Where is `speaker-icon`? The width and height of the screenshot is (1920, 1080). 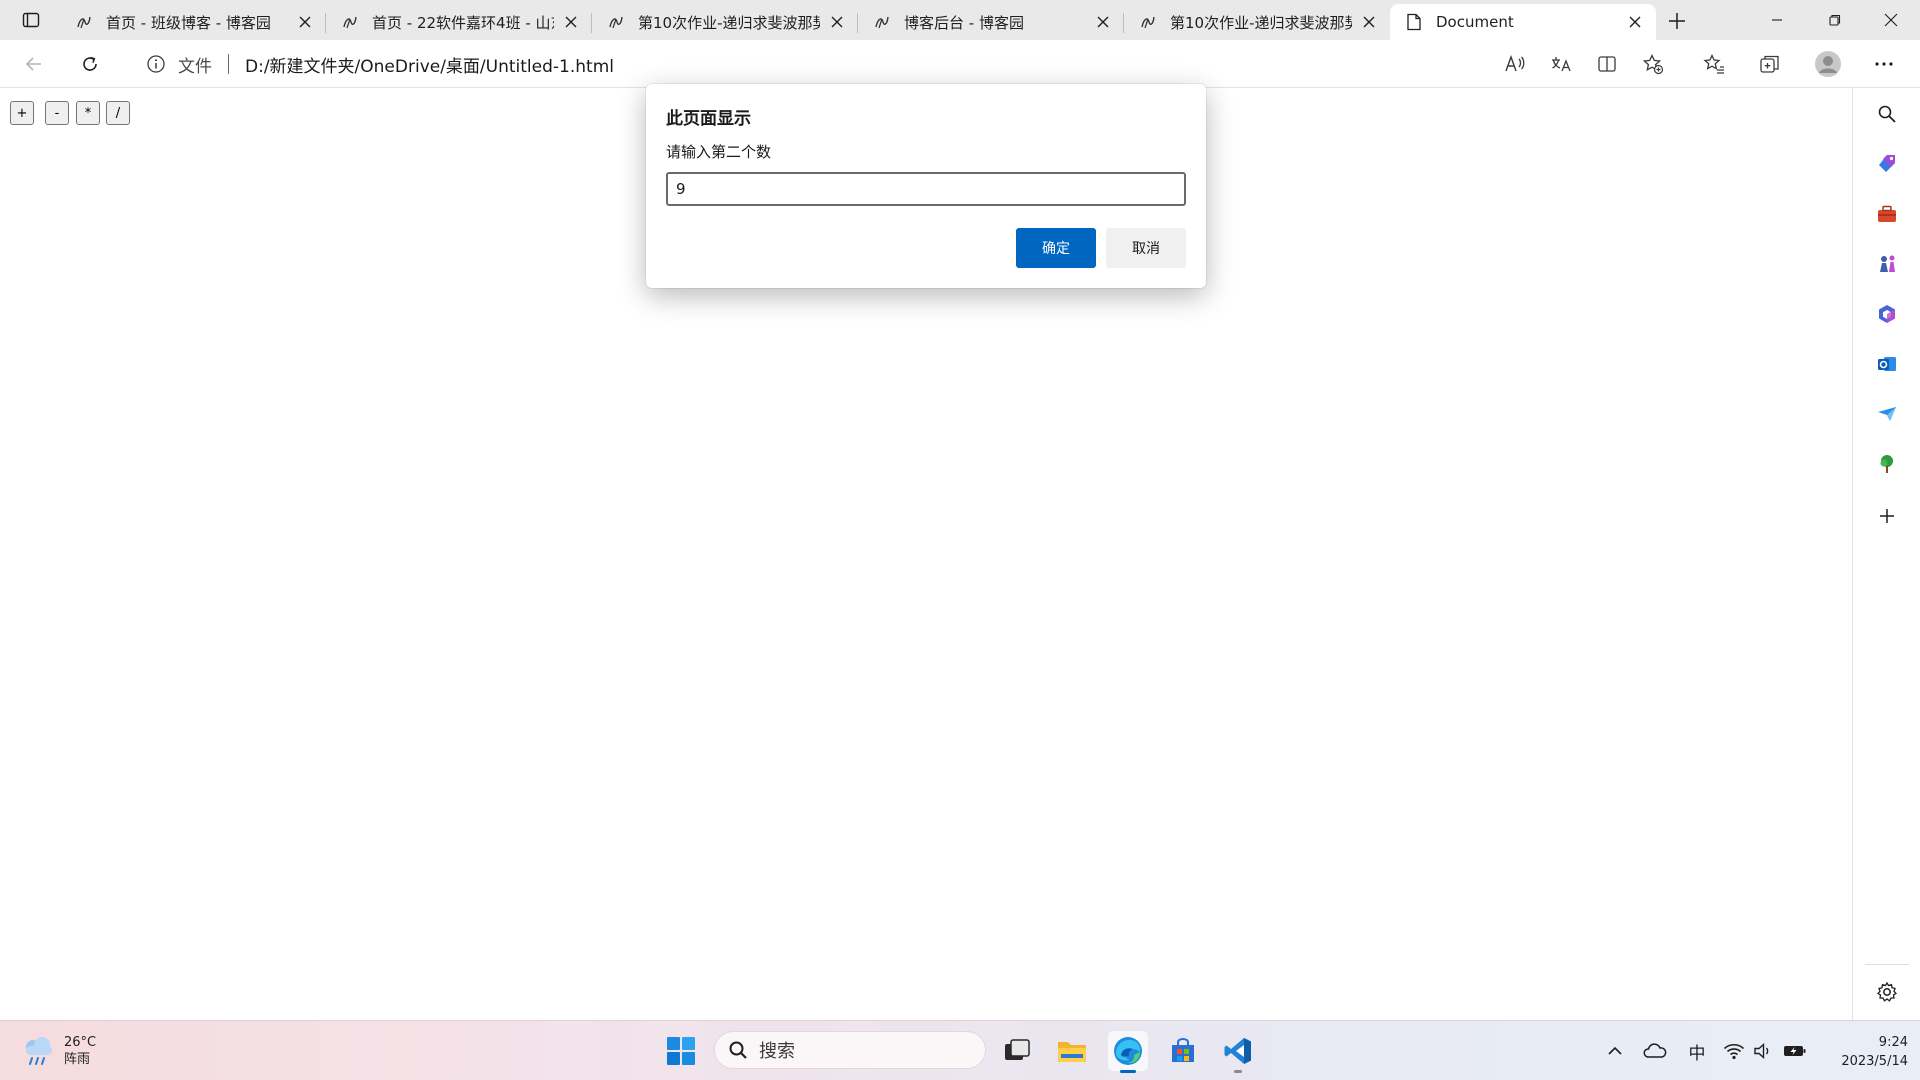
speaker-icon is located at coordinates (1761, 1051).